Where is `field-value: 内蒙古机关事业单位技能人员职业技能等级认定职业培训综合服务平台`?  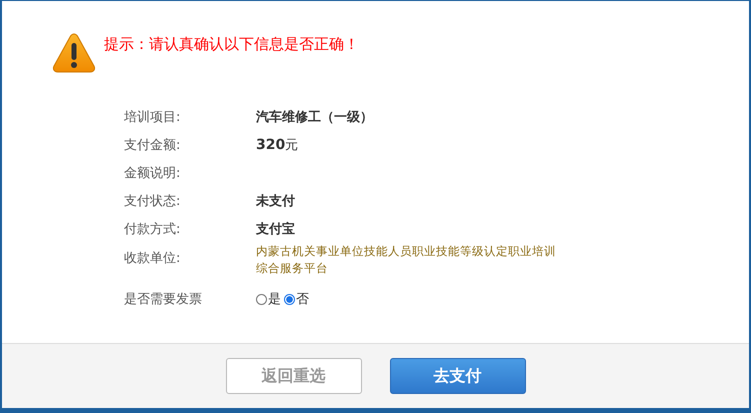 field-value: 内蒙古机关事业单位技能人员职业技能等级认定职业培训综合服务平台 is located at coordinates (406, 260).